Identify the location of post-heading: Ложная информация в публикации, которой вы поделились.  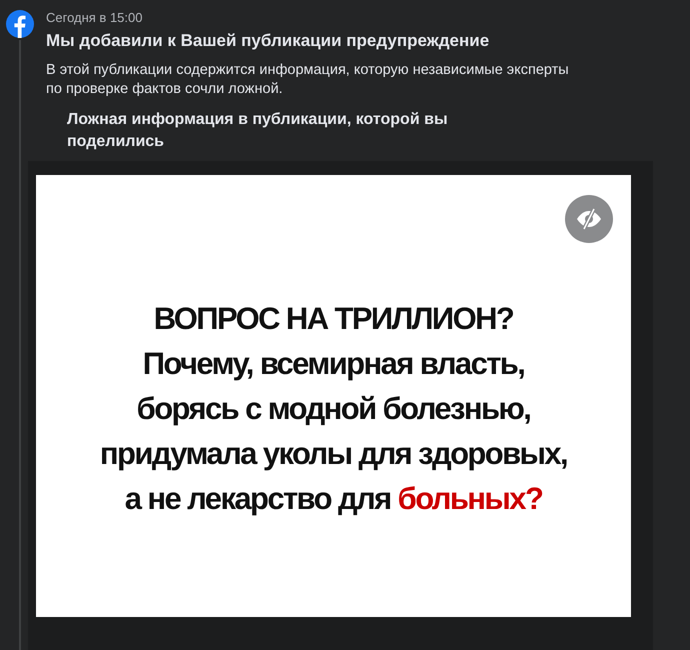
(258, 131).